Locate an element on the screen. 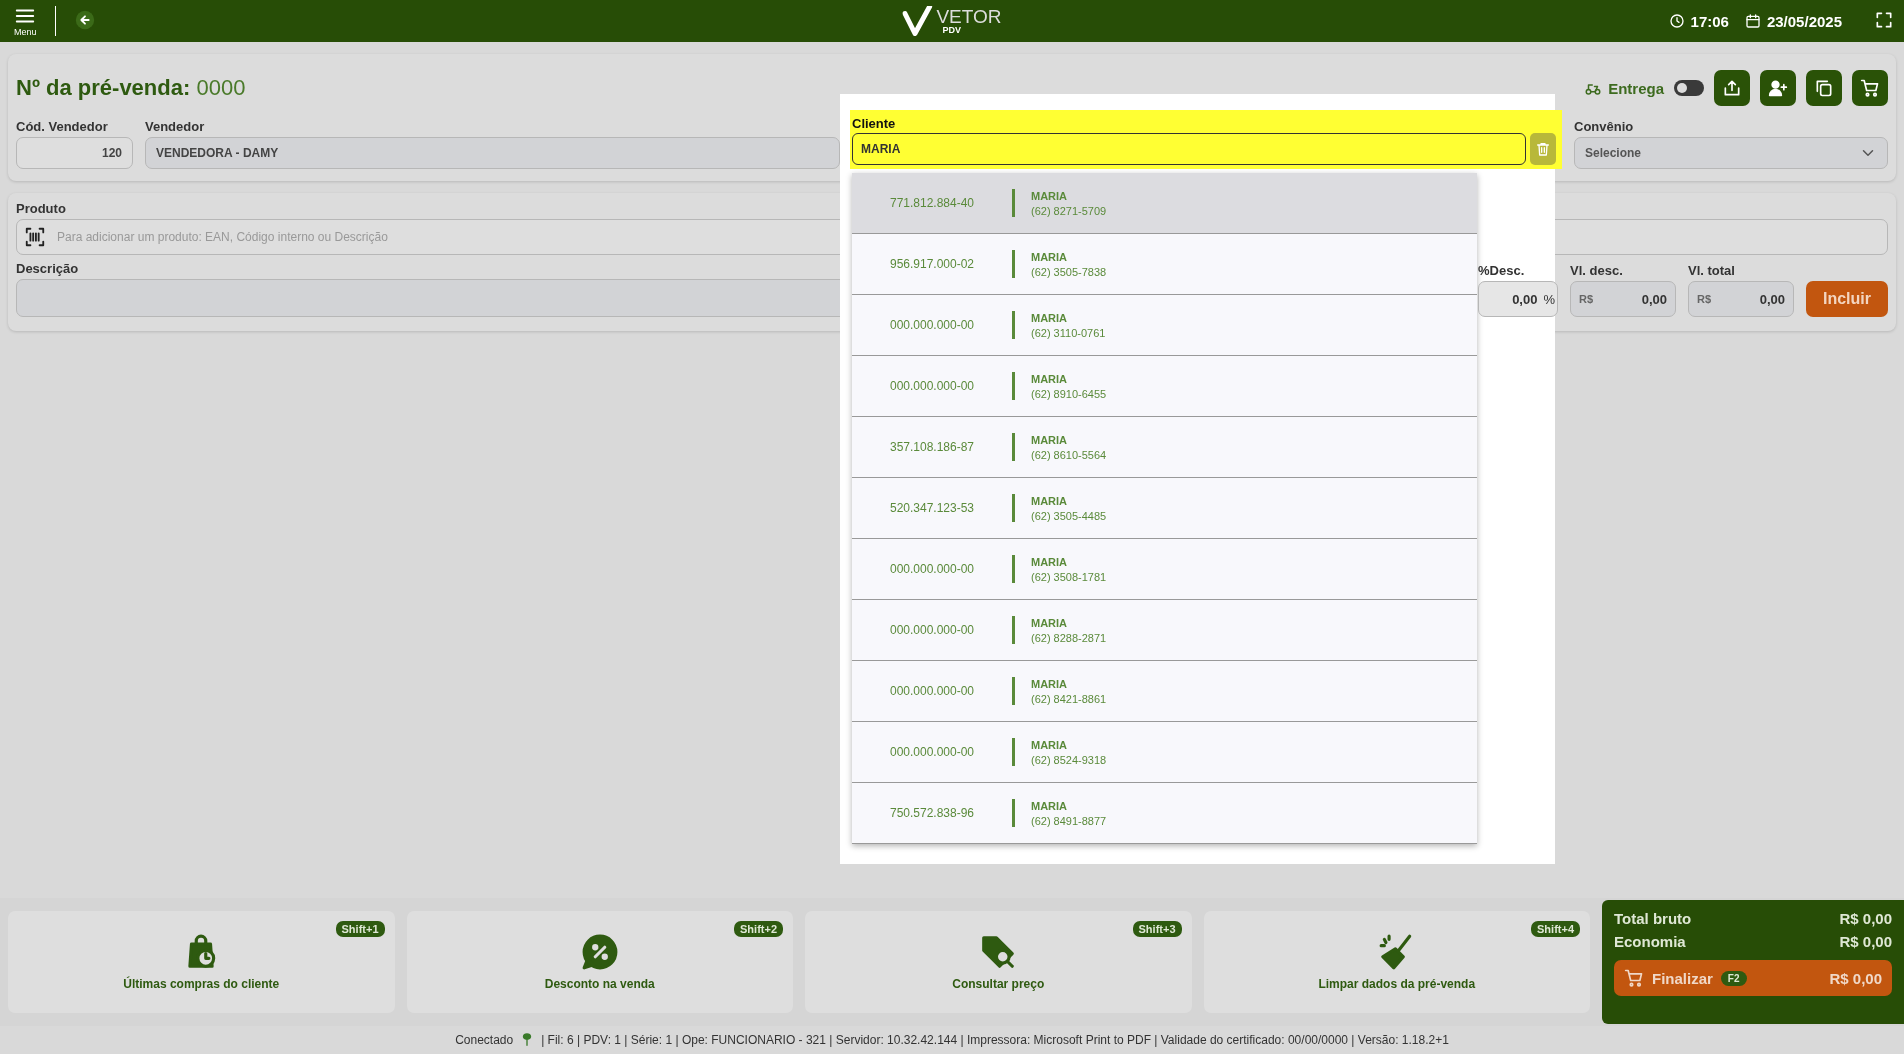 The image size is (1904, 1054). client-option: 771.812.884-40 MARIA (62) 8271-5709 is located at coordinates (1164, 203).